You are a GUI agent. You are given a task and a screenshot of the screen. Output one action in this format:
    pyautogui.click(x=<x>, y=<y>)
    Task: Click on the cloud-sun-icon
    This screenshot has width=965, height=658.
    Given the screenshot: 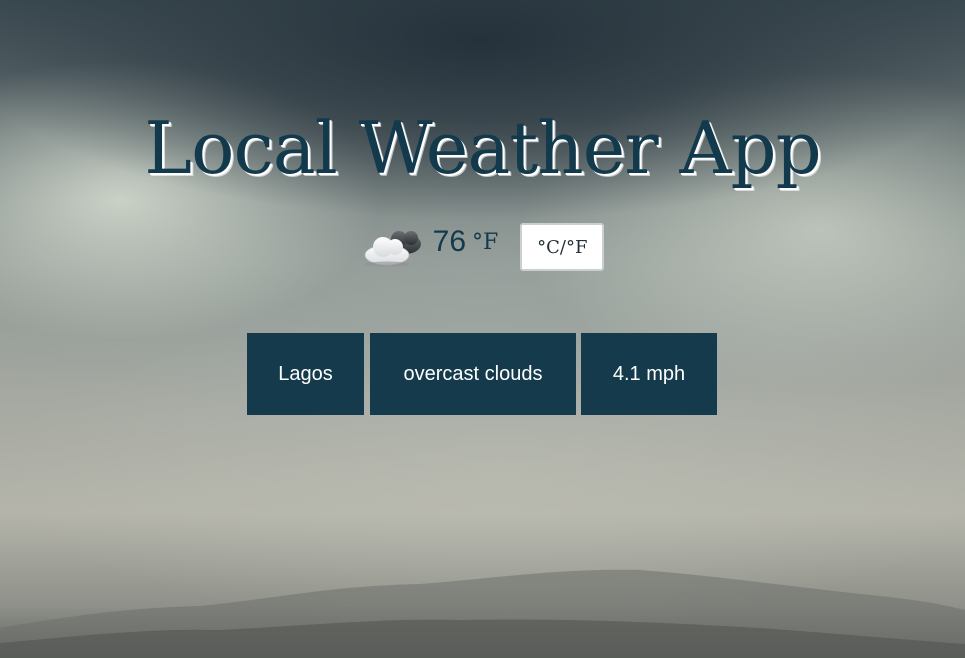 What is the action you would take?
    pyautogui.click(x=392, y=249)
    